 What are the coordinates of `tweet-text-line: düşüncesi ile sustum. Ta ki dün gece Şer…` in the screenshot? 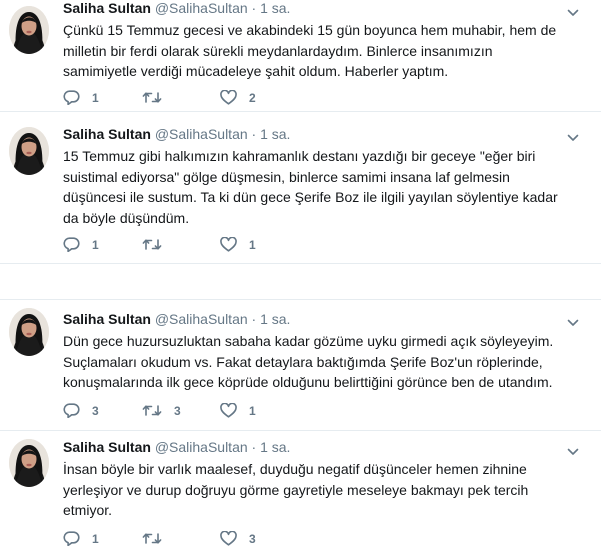 It's located at (310, 197).